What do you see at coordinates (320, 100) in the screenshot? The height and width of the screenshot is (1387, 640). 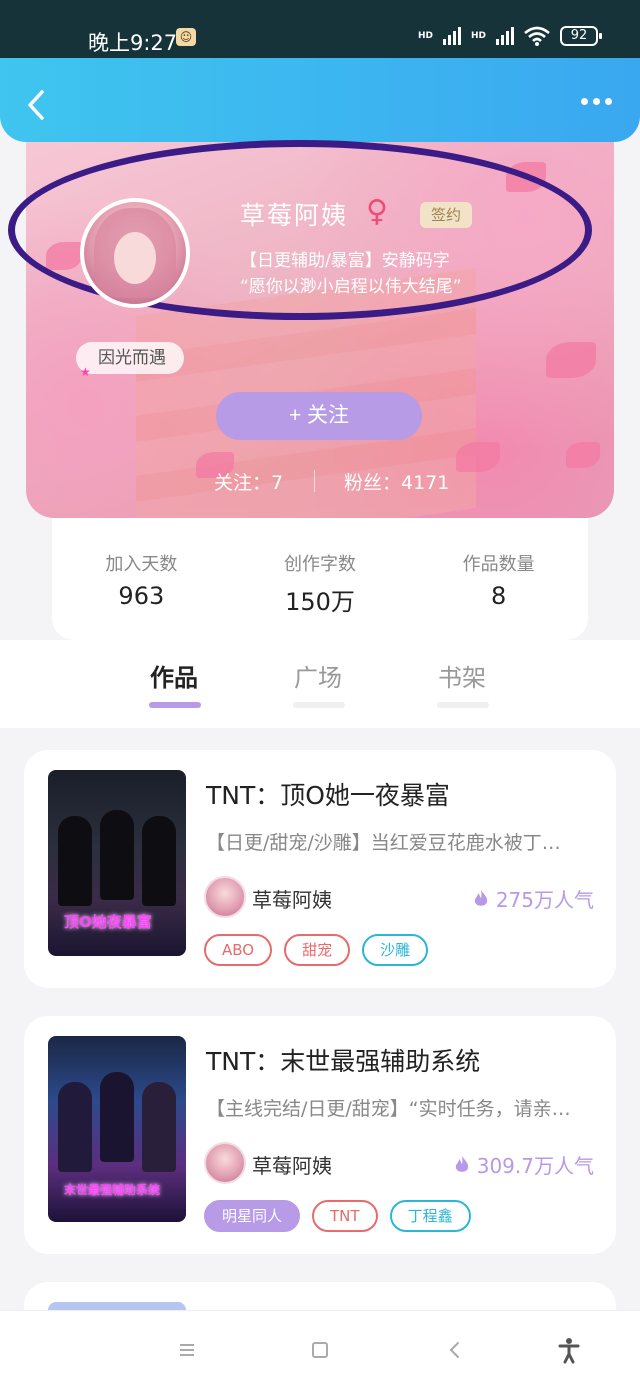 I see `app-header` at bounding box center [320, 100].